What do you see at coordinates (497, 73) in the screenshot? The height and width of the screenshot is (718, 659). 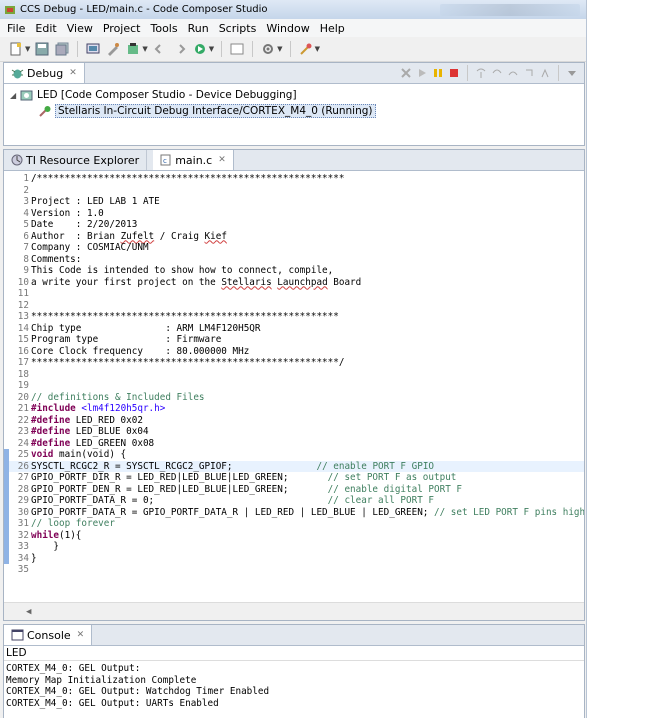 I see `step-over-icon` at bounding box center [497, 73].